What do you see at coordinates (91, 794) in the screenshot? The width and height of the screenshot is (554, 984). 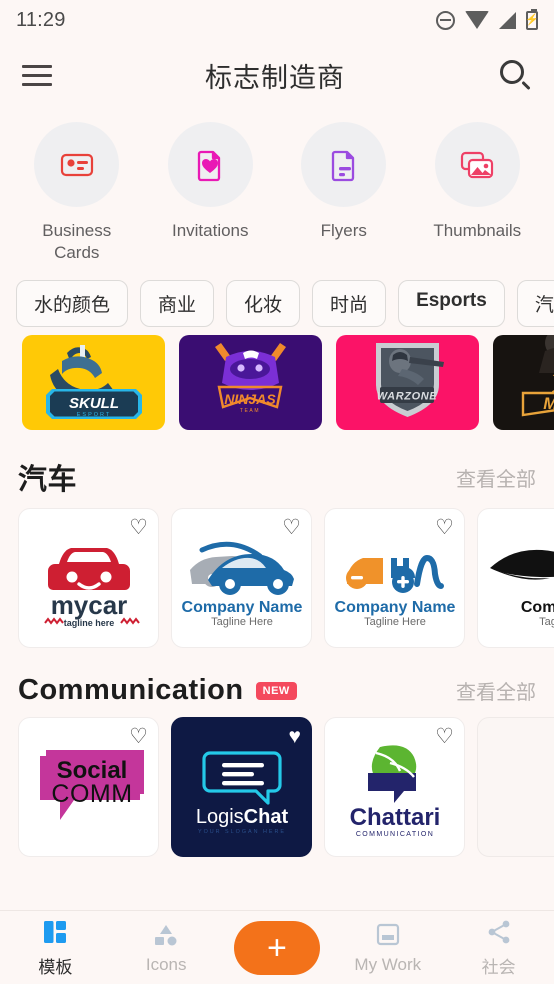 I see `logo-company-name-2: COMM` at bounding box center [91, 794].